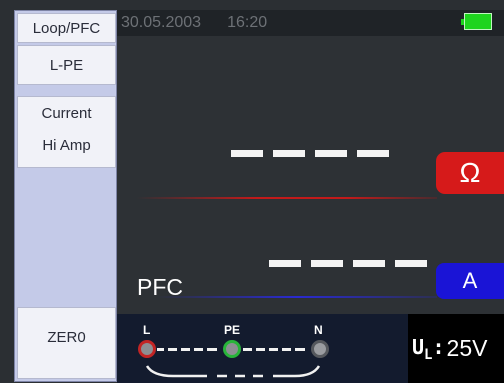 The height and width of the screenshot is (383, 504). I want to click on terminal-label-l: L, so click(147, 330).